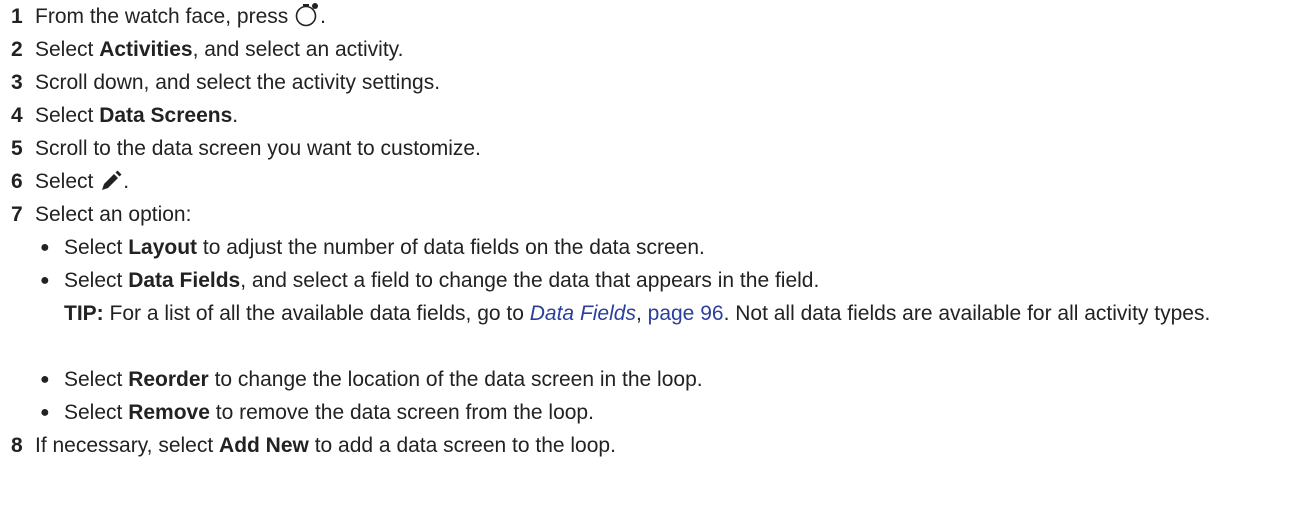 The image size is (1292, 507). What do you see at coordinates (168, 379) in the screenshot?
I see `menu-item-reorder: Reorder` at bounding box center [168, 379].